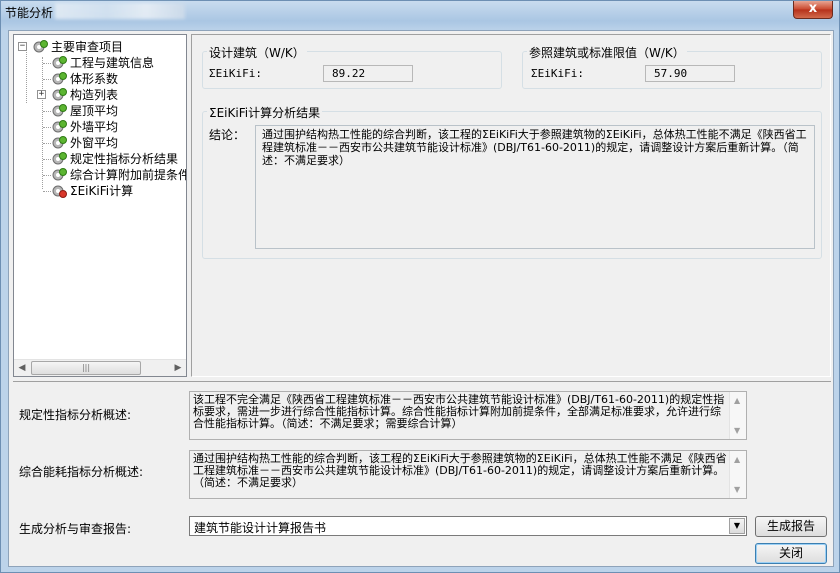  What do you see at coordinates (813, 10) in the screenshot?
I see `window-close-button: x` at bounding box center [813, 10].